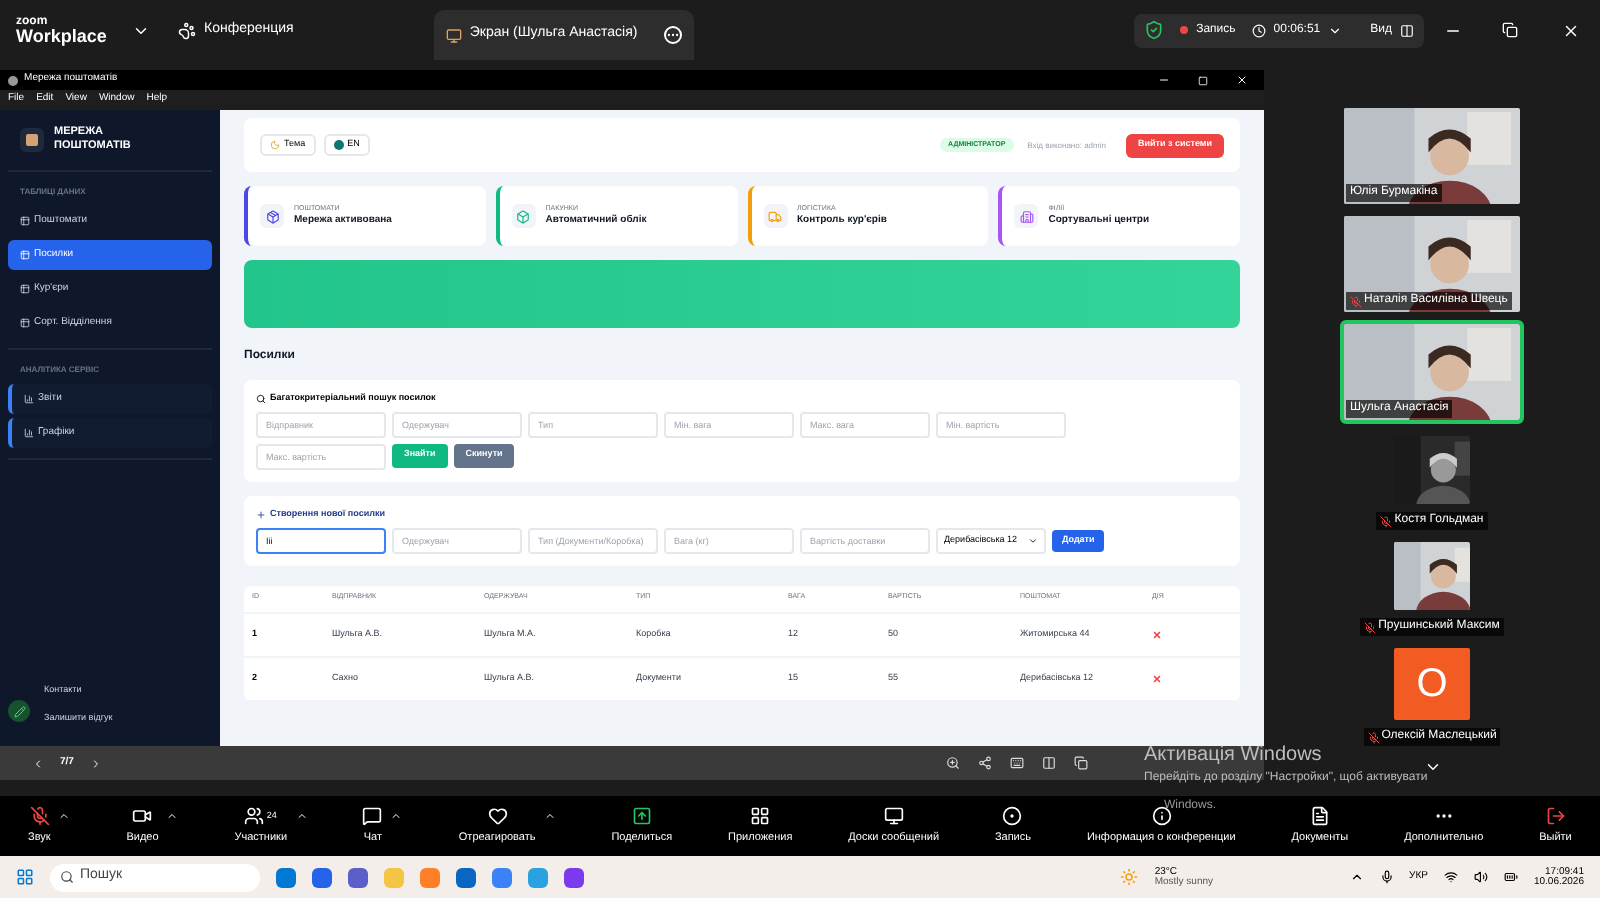 Image resolution: width=1600 pixels, height=898 pixels. What do you see at coordinates (1510, 877) in the screenshot?
I see `battery-icon` at bounding box center [1510, 877].